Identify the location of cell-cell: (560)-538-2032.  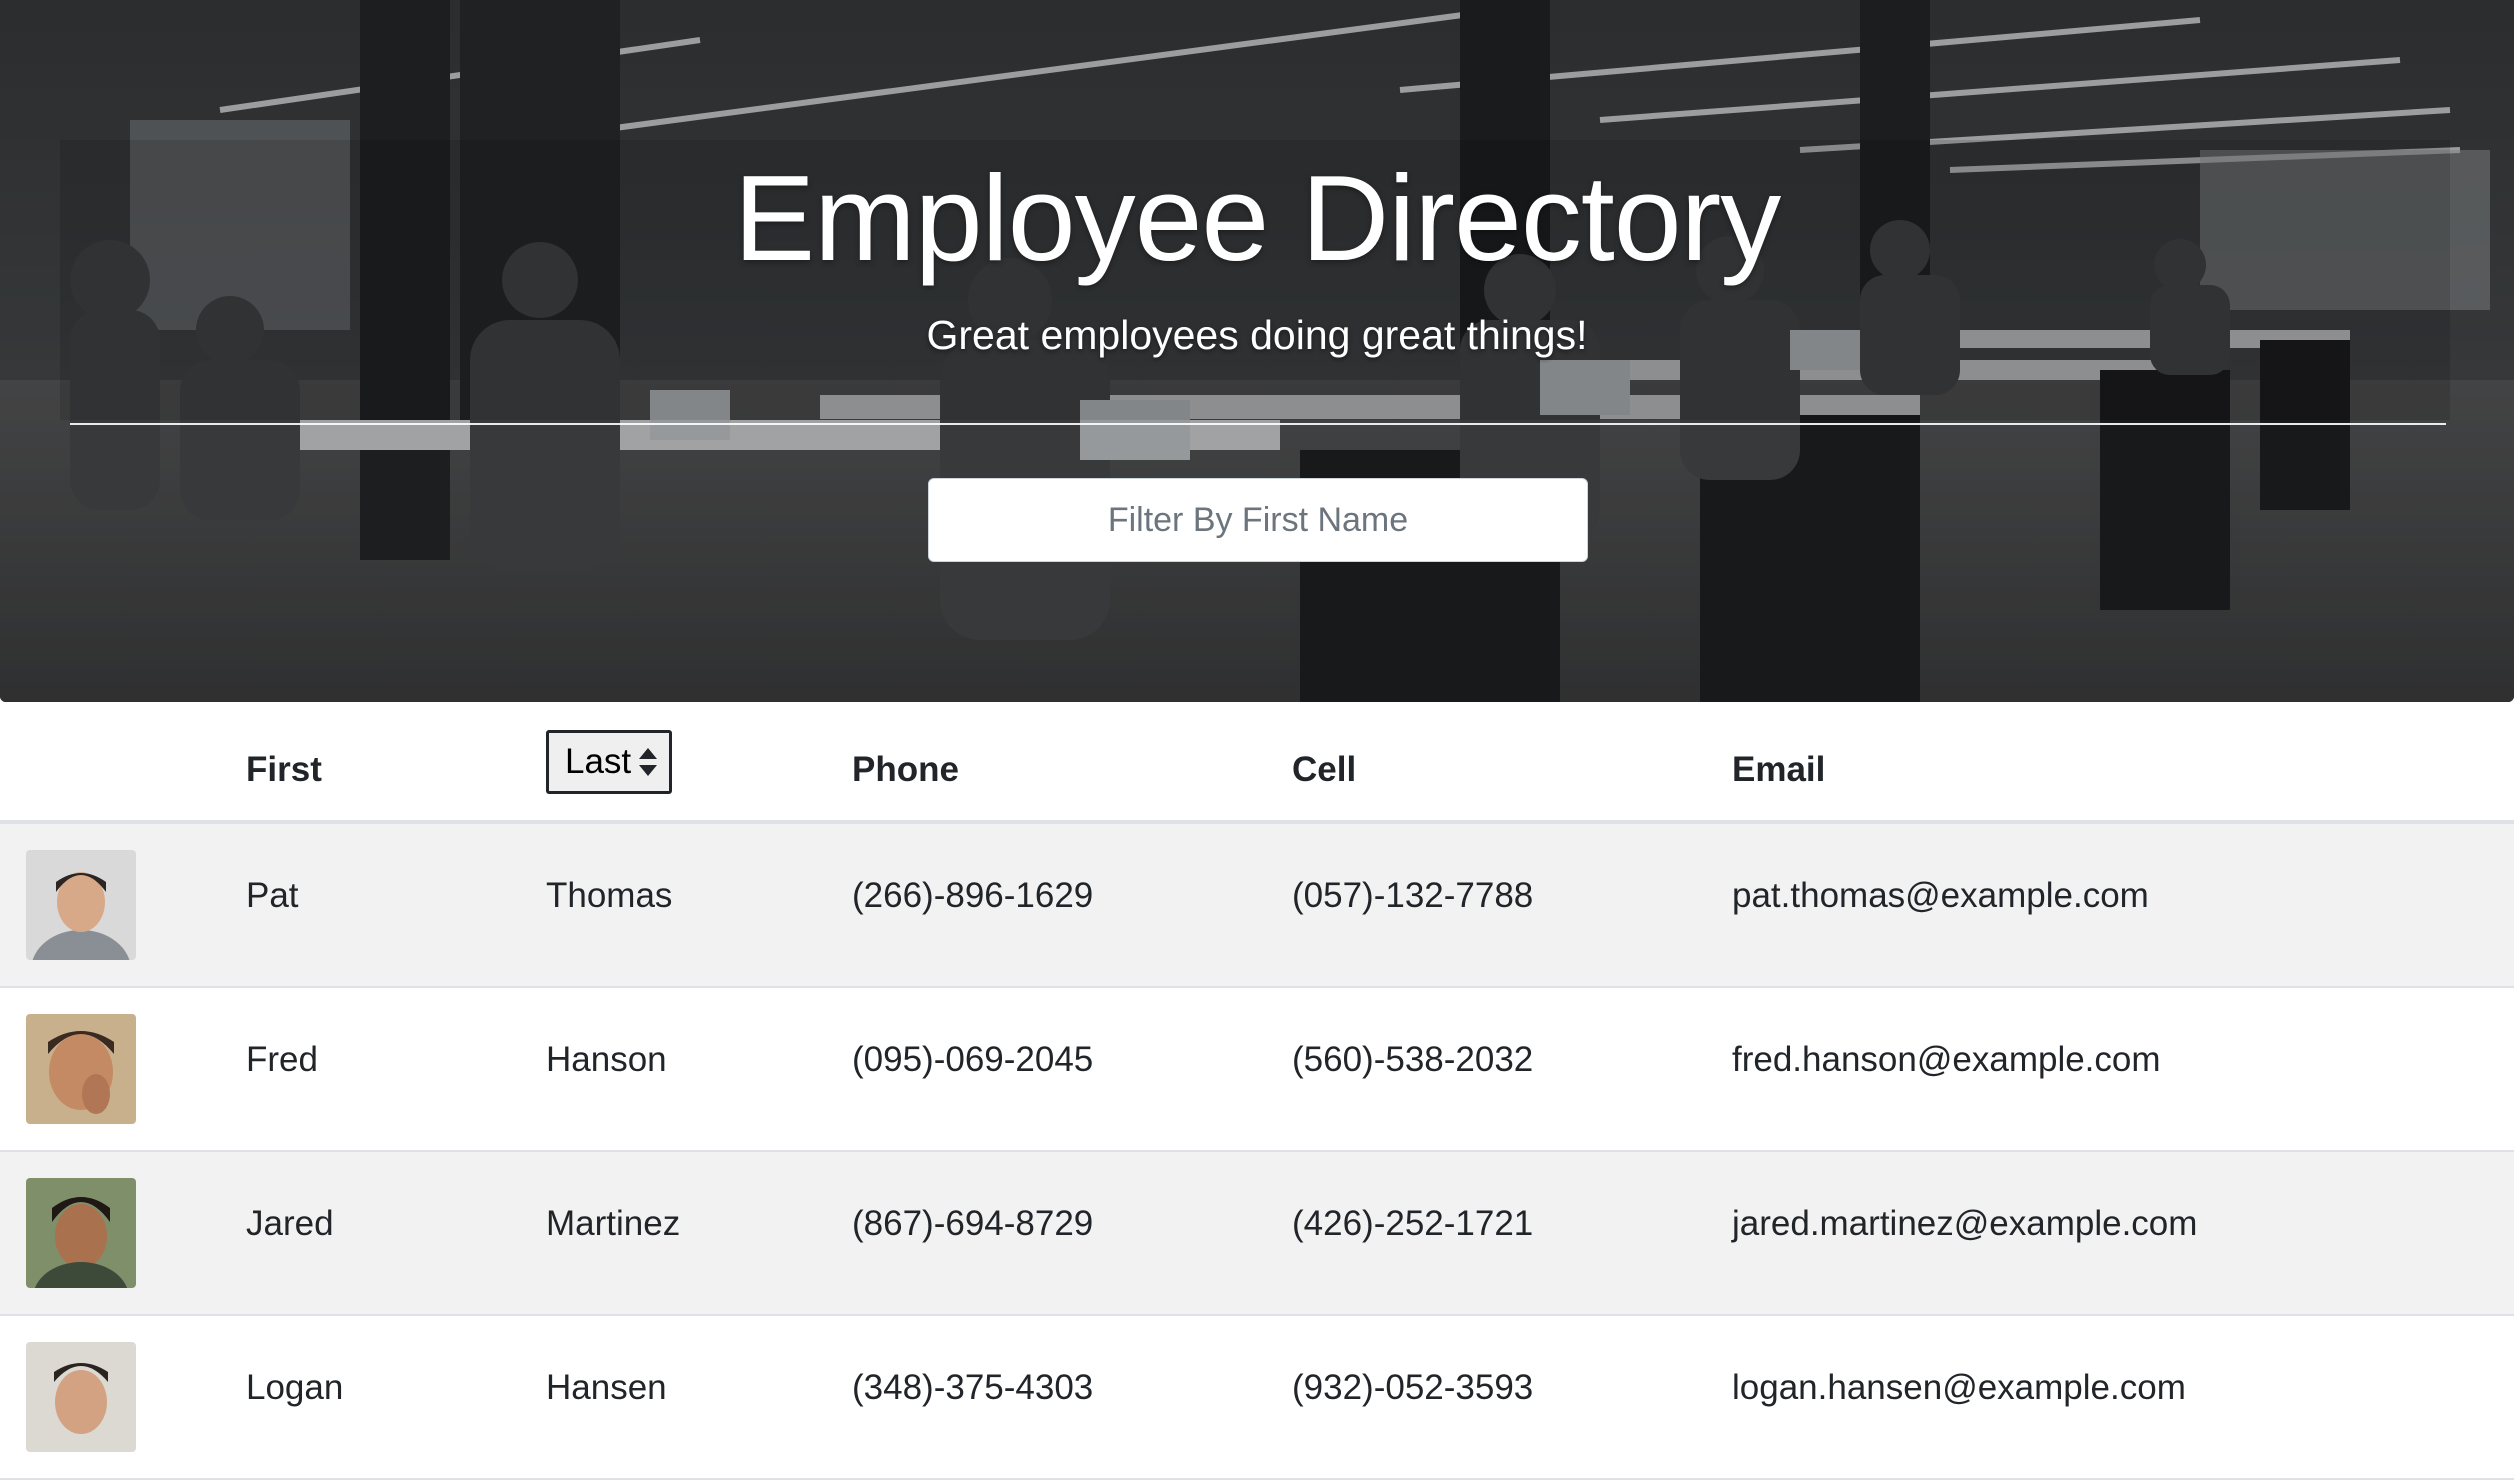
(1413, 1059).